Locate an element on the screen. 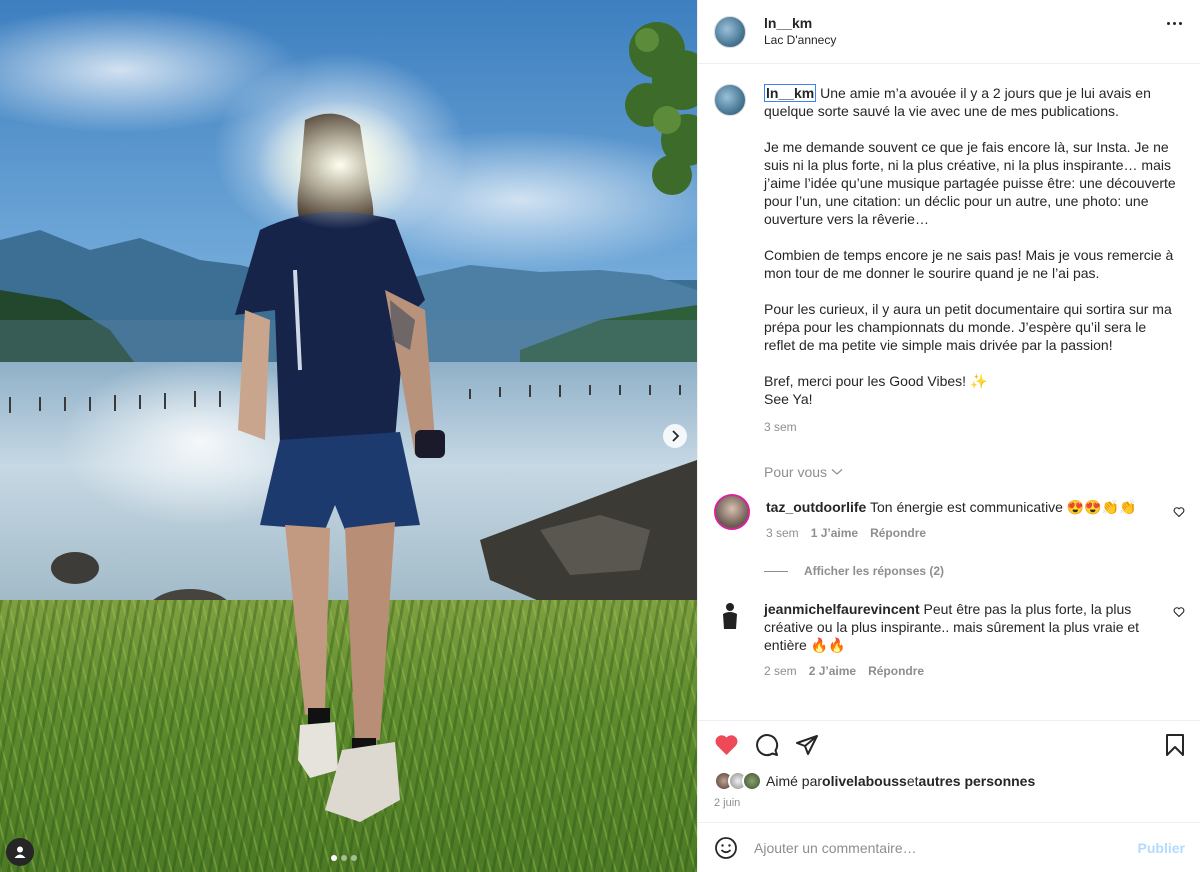 The height and width of the screenshot is (872, 1200). save-button is located at coordinates (1175, 745).